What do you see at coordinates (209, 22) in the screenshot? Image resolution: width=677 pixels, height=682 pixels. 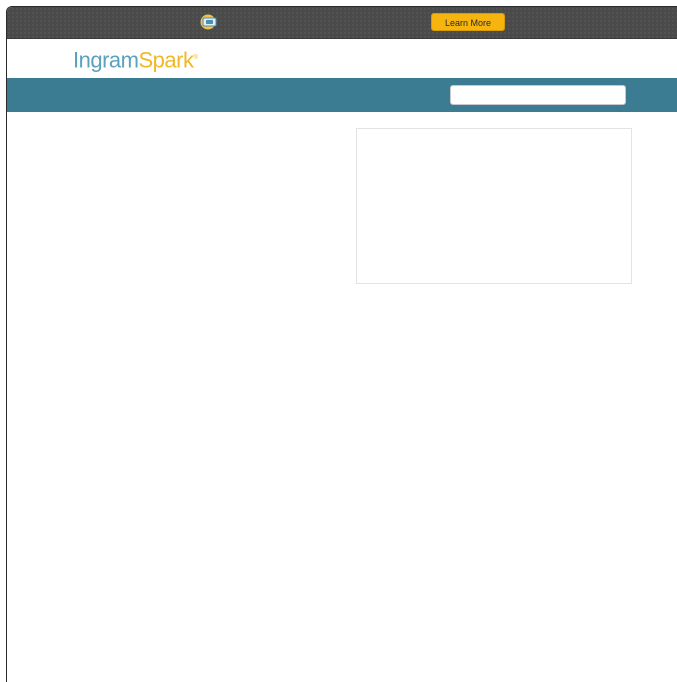 I see `ticket-icon` at bounding box center [209, 22].